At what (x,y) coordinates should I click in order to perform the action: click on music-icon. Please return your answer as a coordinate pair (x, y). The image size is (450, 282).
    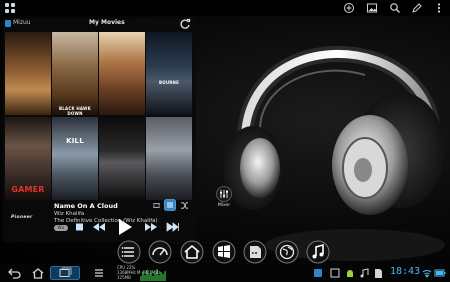
    Looking at the image, I should click on (318, 252).